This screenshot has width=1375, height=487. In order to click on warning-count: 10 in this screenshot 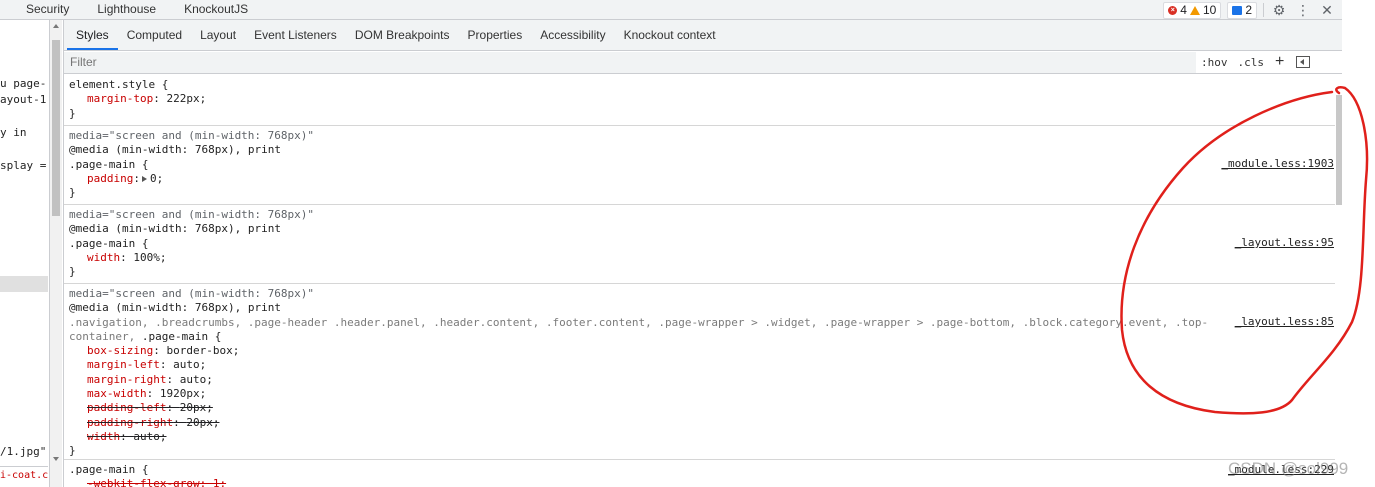, I will do `click(1209, 10)`.